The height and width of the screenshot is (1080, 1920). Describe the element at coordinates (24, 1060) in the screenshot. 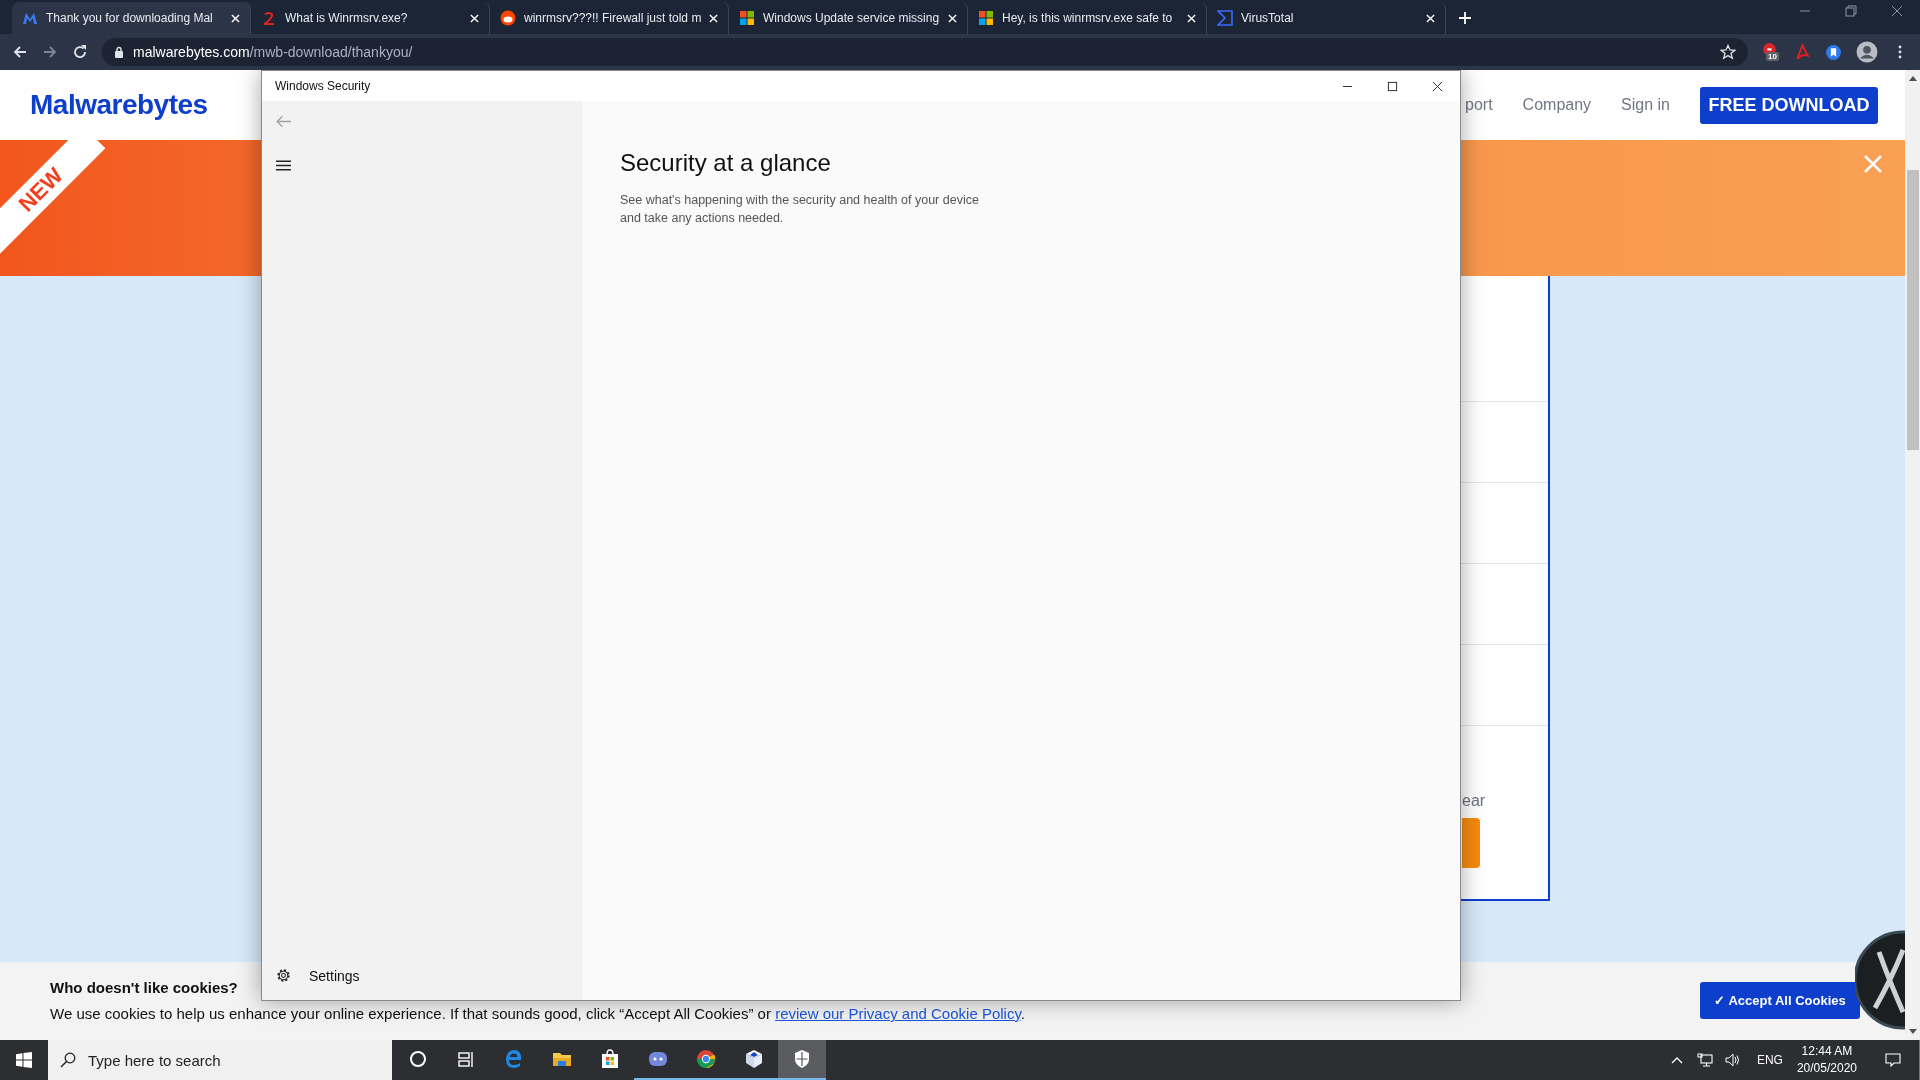

I see `start-icon` at that location.